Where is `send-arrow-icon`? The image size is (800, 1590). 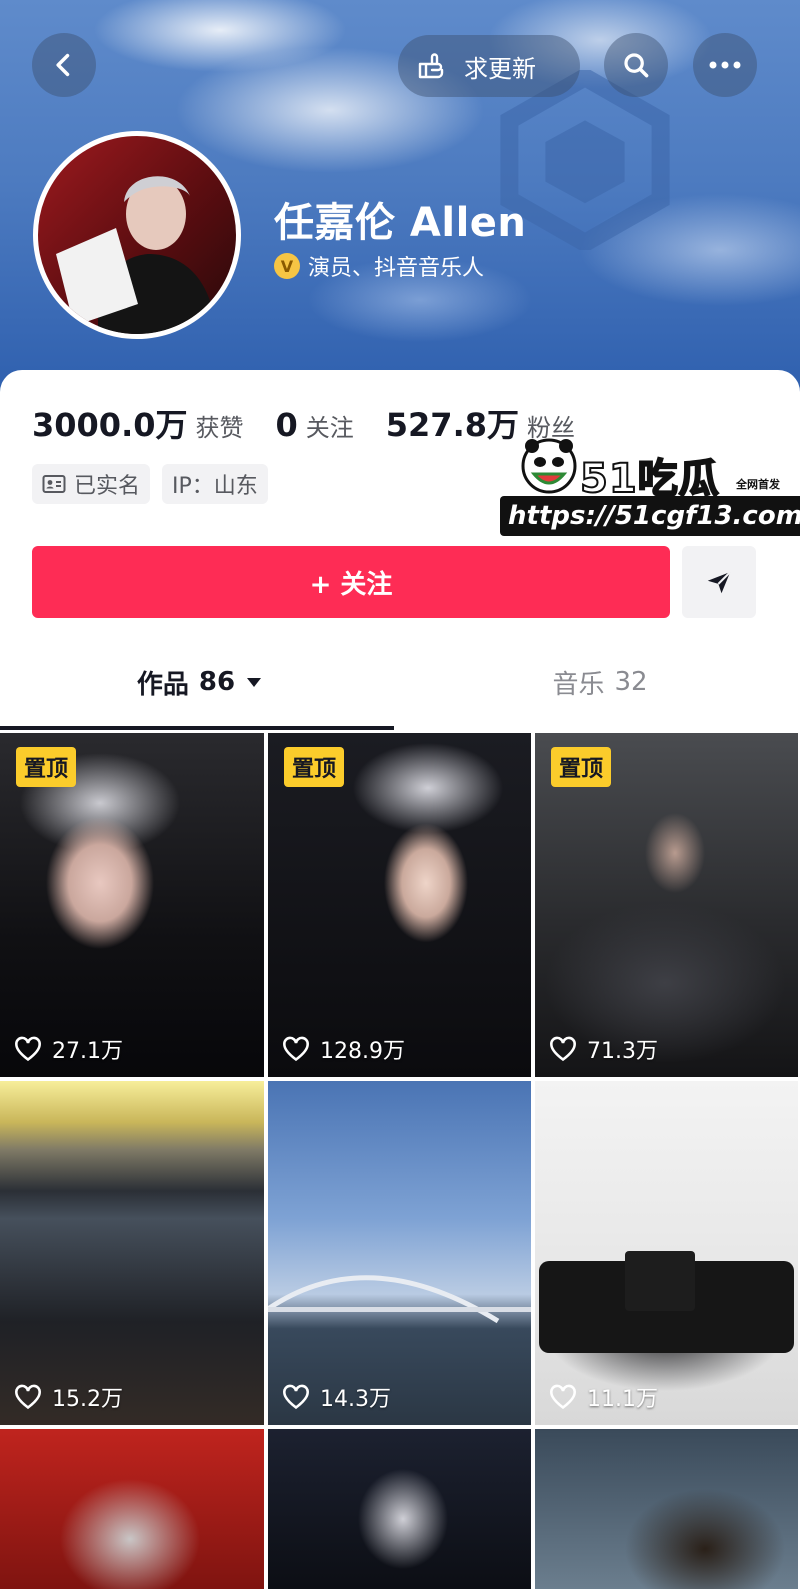 send-arrow-icon is located at coordinates (719, 582).